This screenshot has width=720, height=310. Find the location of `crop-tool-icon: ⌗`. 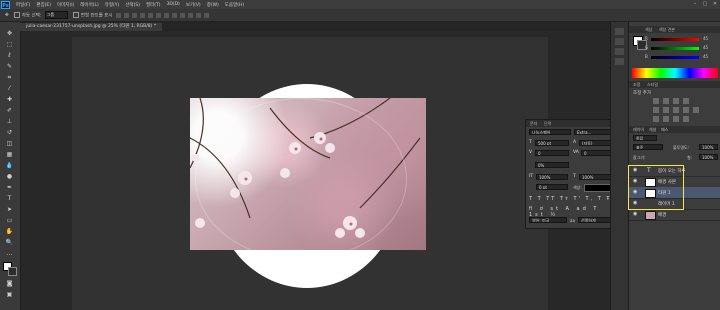

crop-tool-icon: ⌗ is located at coordinates (9, 78).